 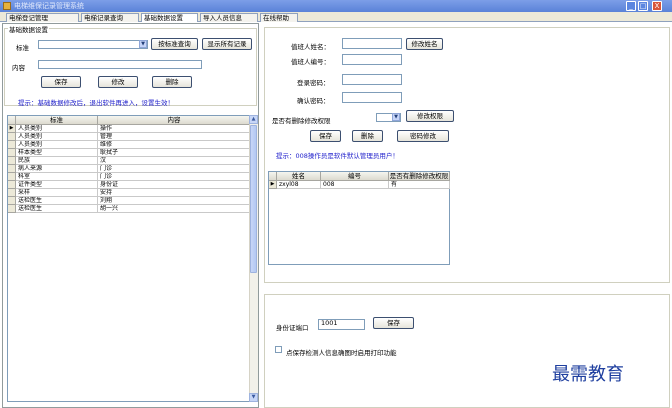 I want to click on operator-id-input, so click(x=372, y=59).